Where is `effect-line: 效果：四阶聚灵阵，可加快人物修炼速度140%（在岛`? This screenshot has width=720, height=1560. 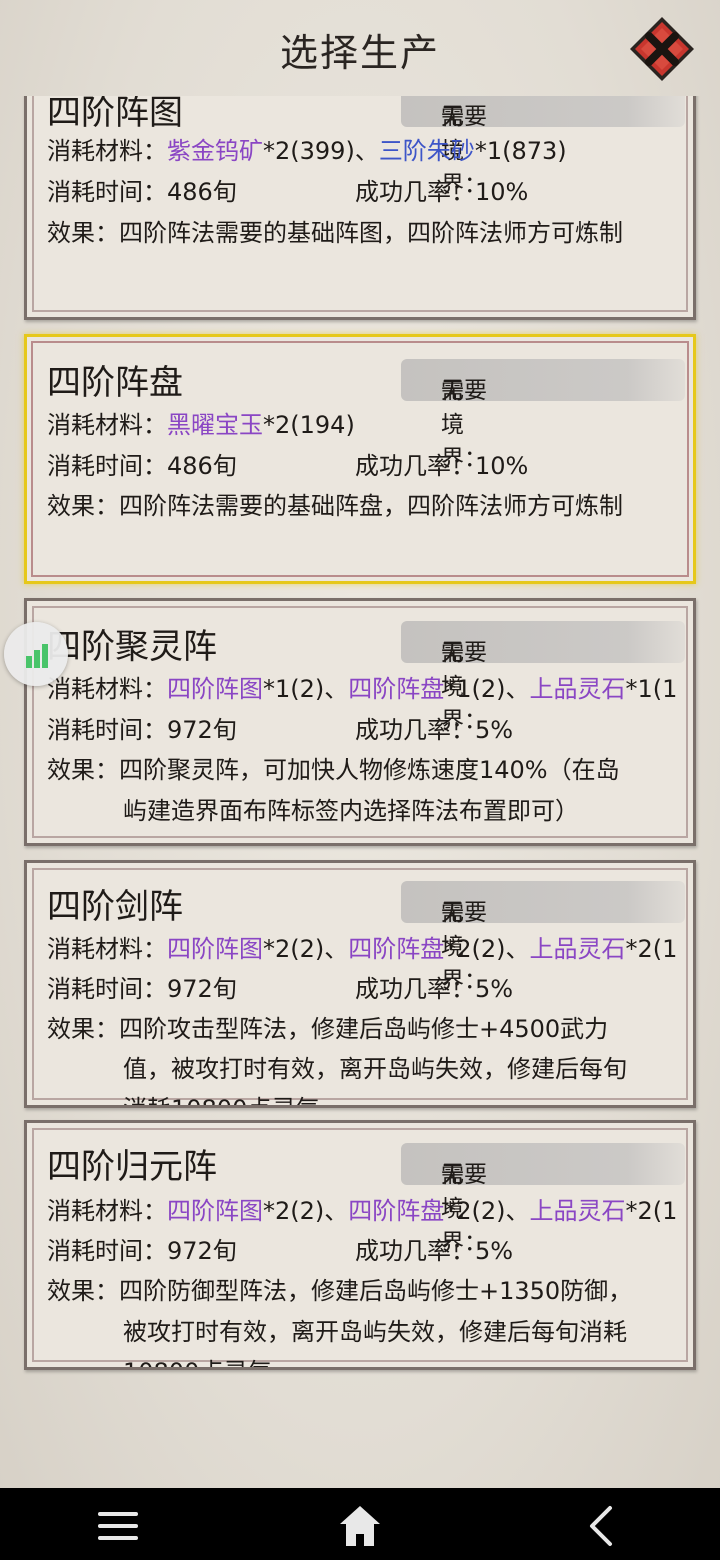 effect-line: 效果：四阶聚灵阵，可加快人物修炼速度140%（在岛 is located at coordinates (333, 770).